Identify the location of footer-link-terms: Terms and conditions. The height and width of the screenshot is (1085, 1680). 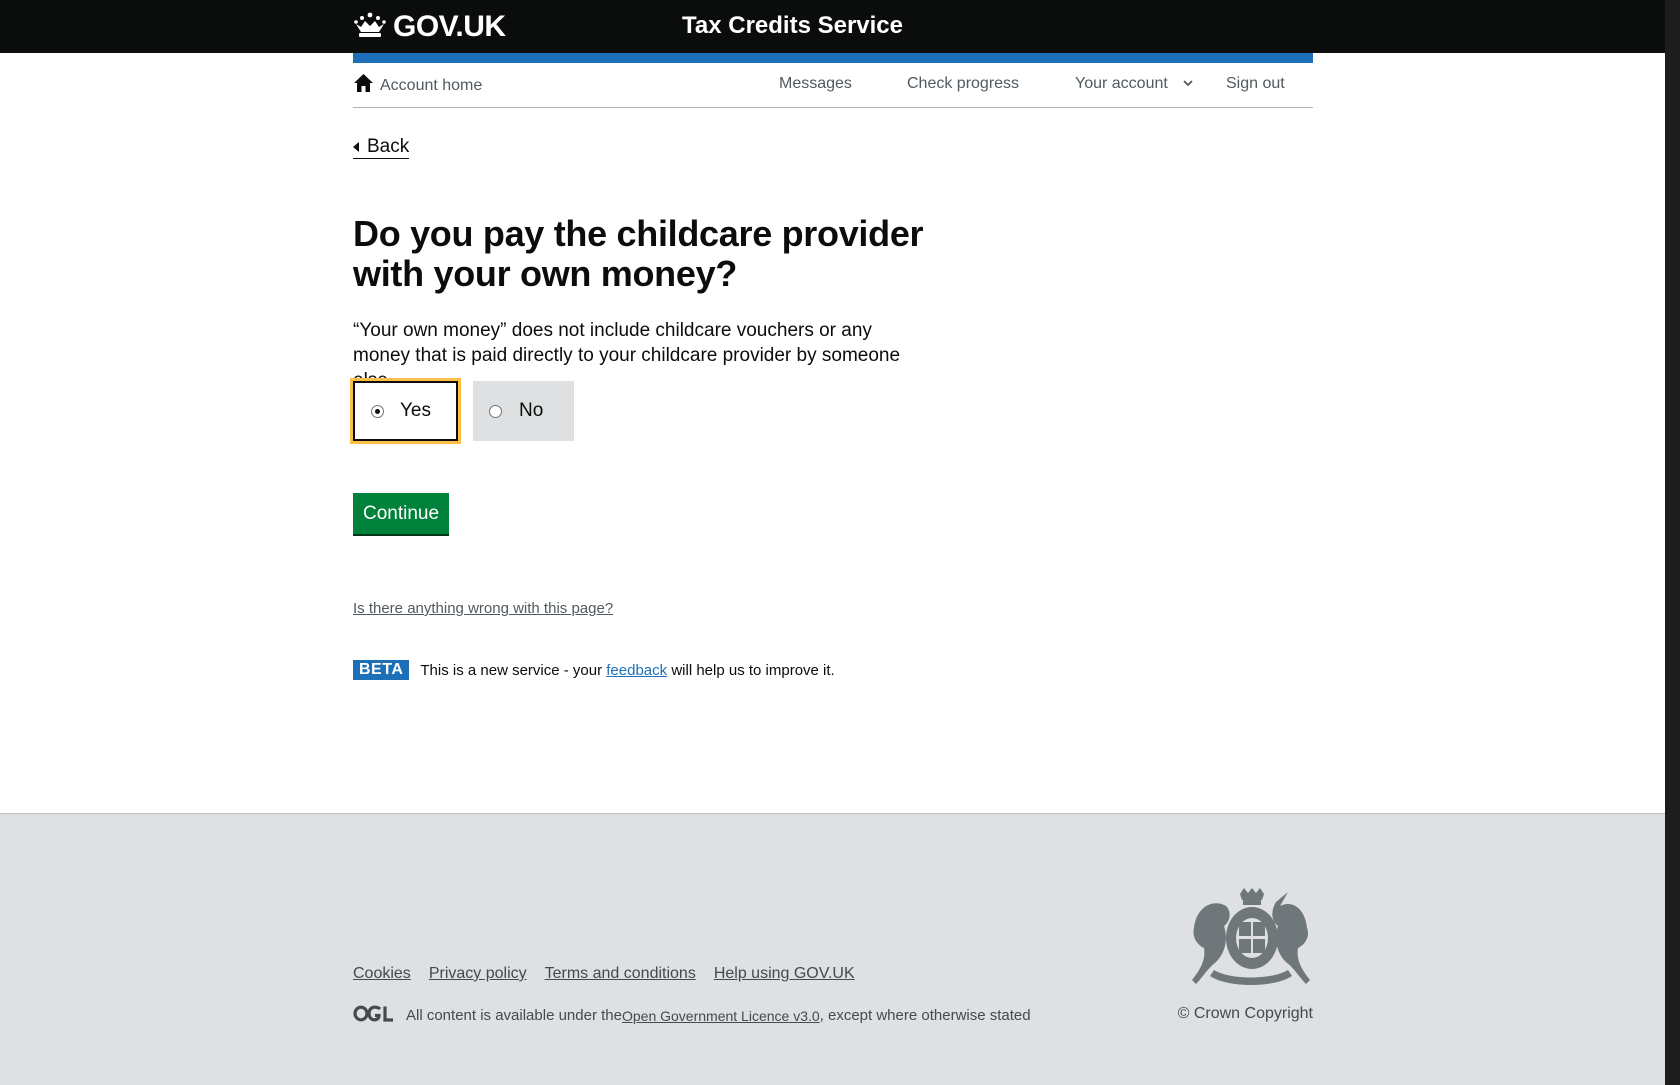
(620, 974).